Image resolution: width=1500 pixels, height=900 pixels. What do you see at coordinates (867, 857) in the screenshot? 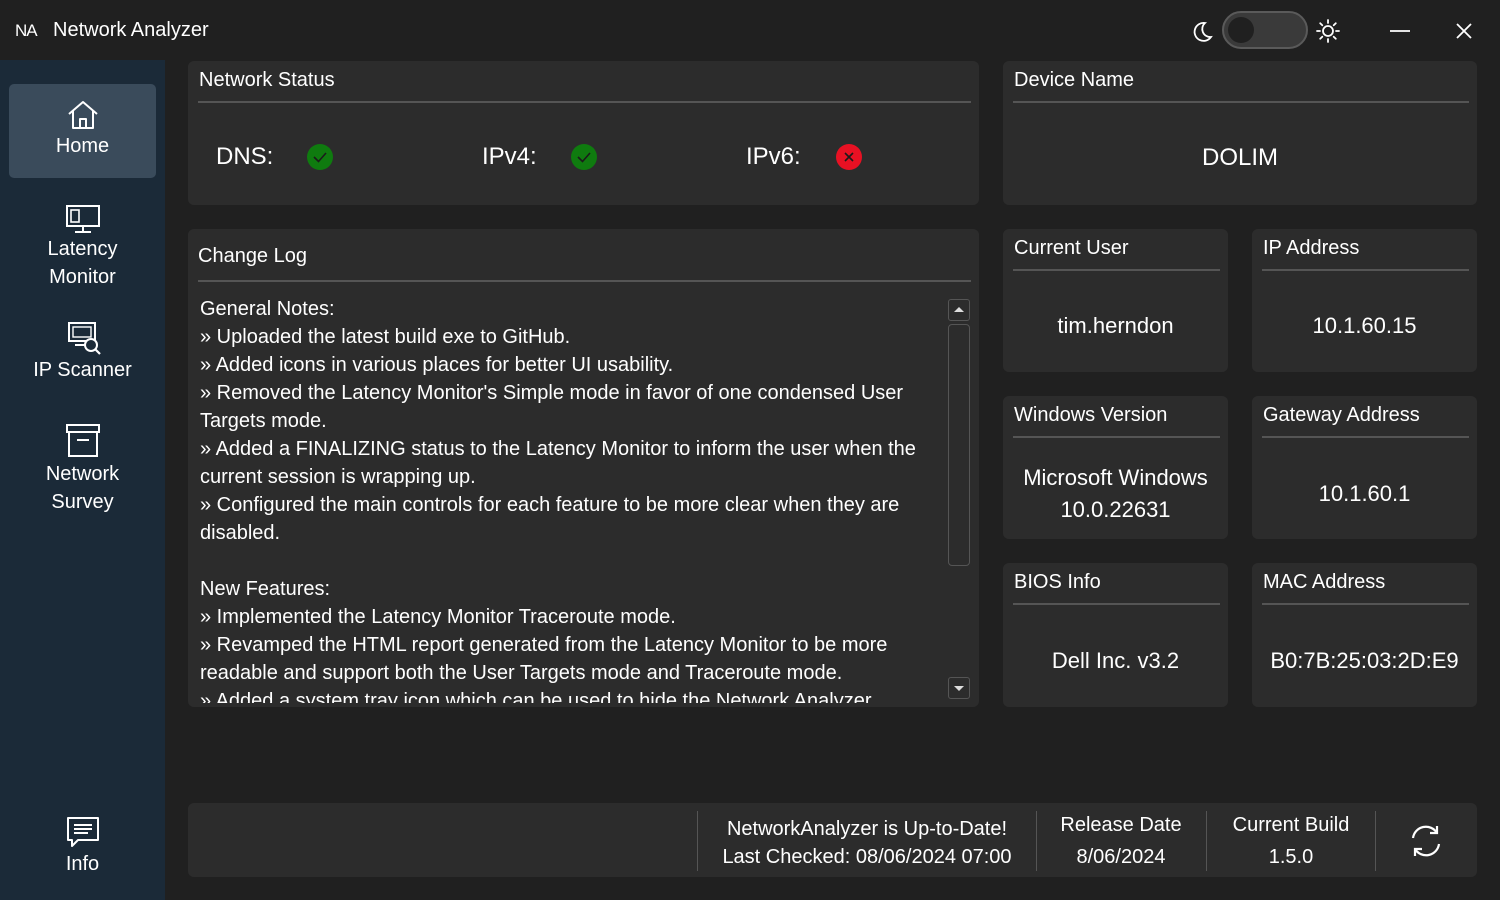
I see `last-checked: Last Checked: 08/06/2024 07:00` at bounding box center [867, 857].